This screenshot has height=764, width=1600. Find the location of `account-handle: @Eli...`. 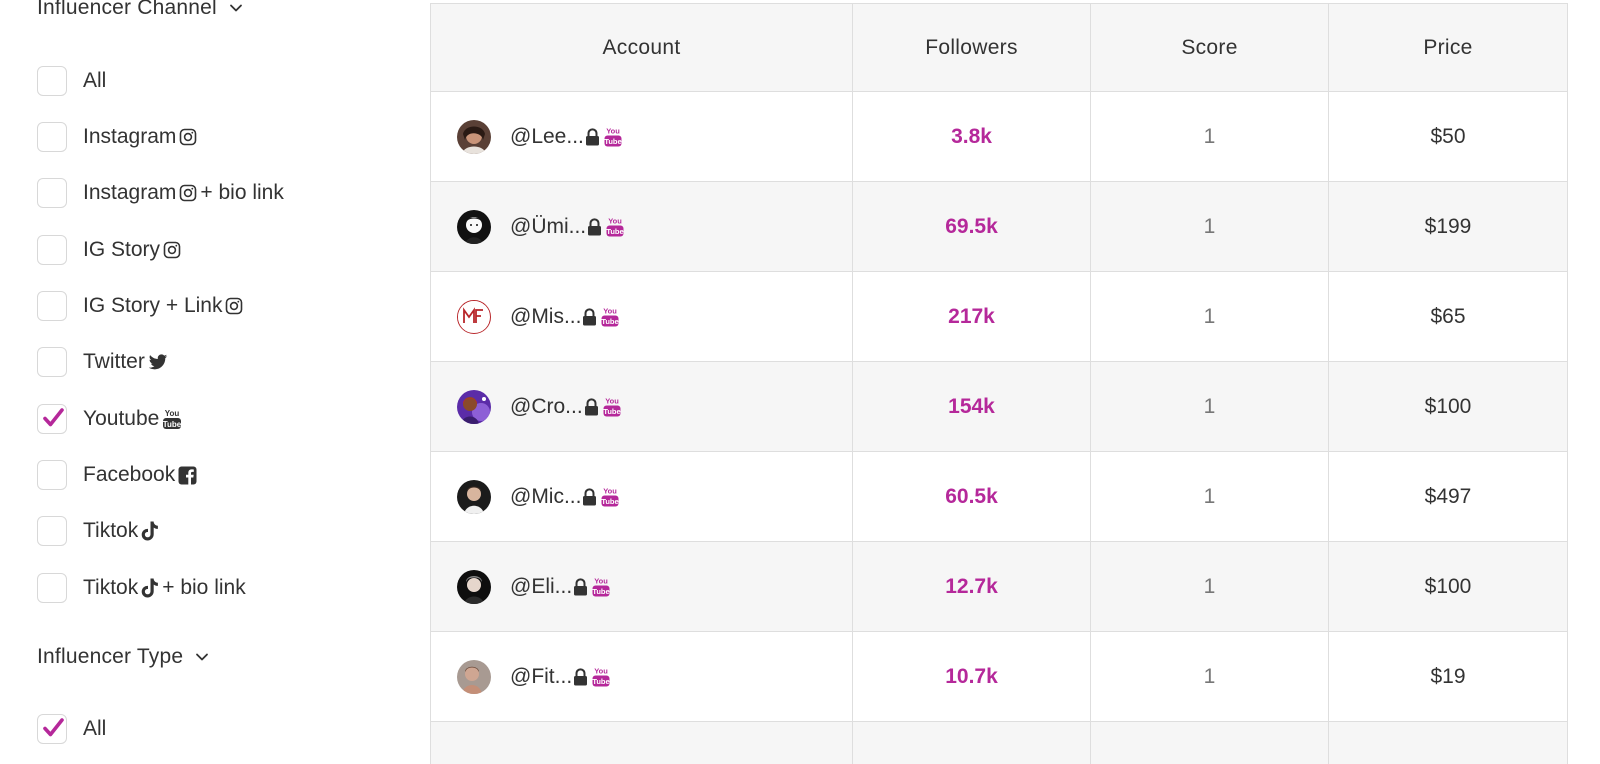

account-handle: @Eli... is located at coordinates (541, 587).